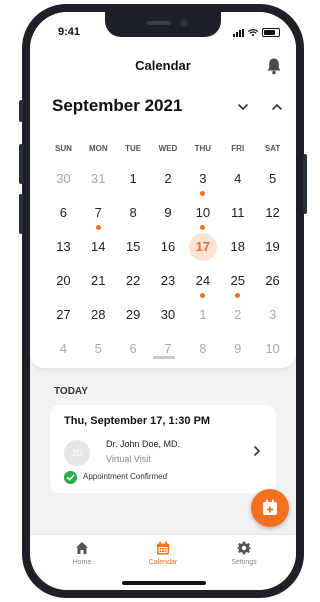  Describe the element at coordinates (253, 32) in the screenshot. I see `wifi-icon` at that location.